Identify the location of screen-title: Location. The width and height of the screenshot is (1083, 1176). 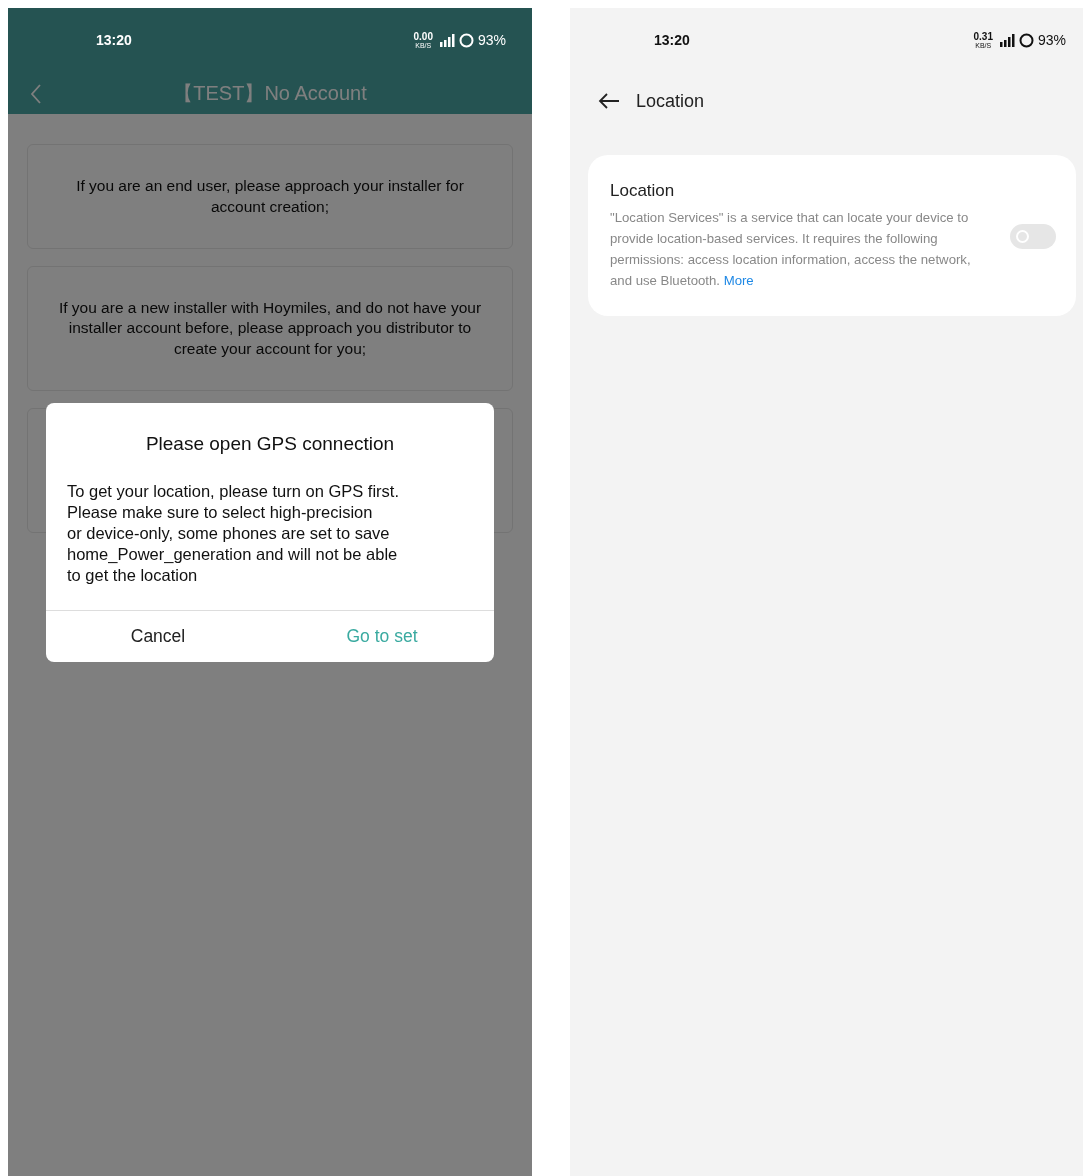
(670, 101).